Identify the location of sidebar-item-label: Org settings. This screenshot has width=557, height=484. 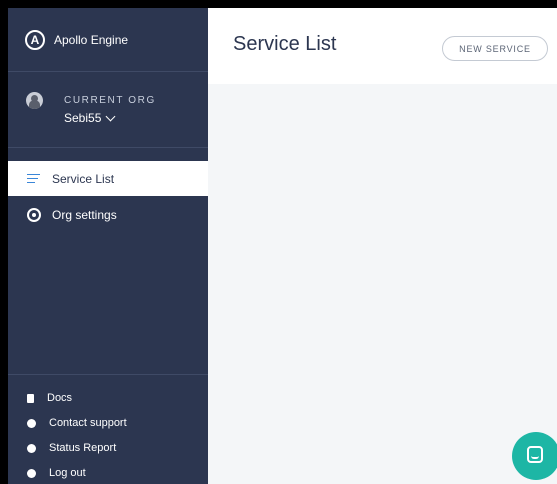
(84, 214).